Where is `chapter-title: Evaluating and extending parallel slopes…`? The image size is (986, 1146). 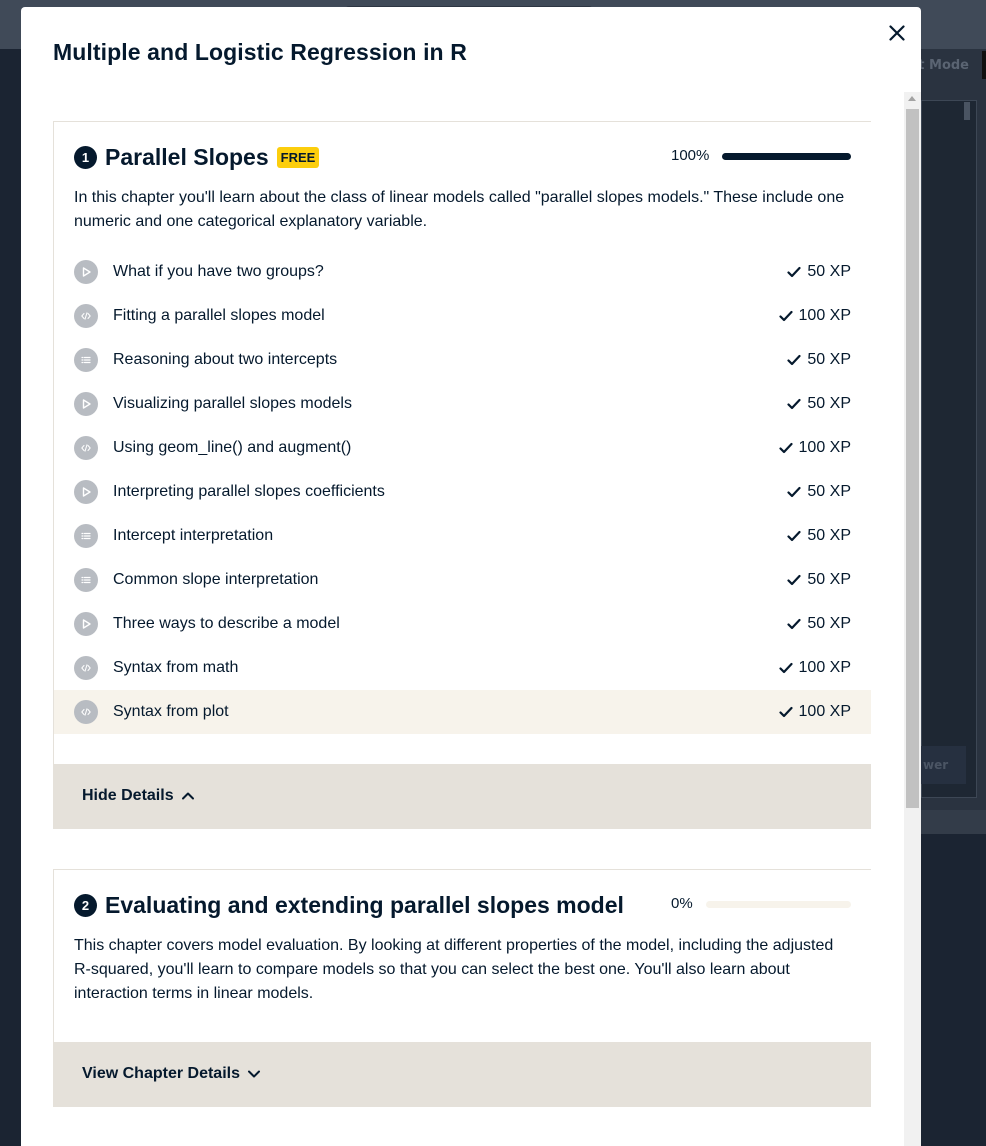 chapter-title: Evaluating and extending parallel slopes… is located at coordinates (364, 904).